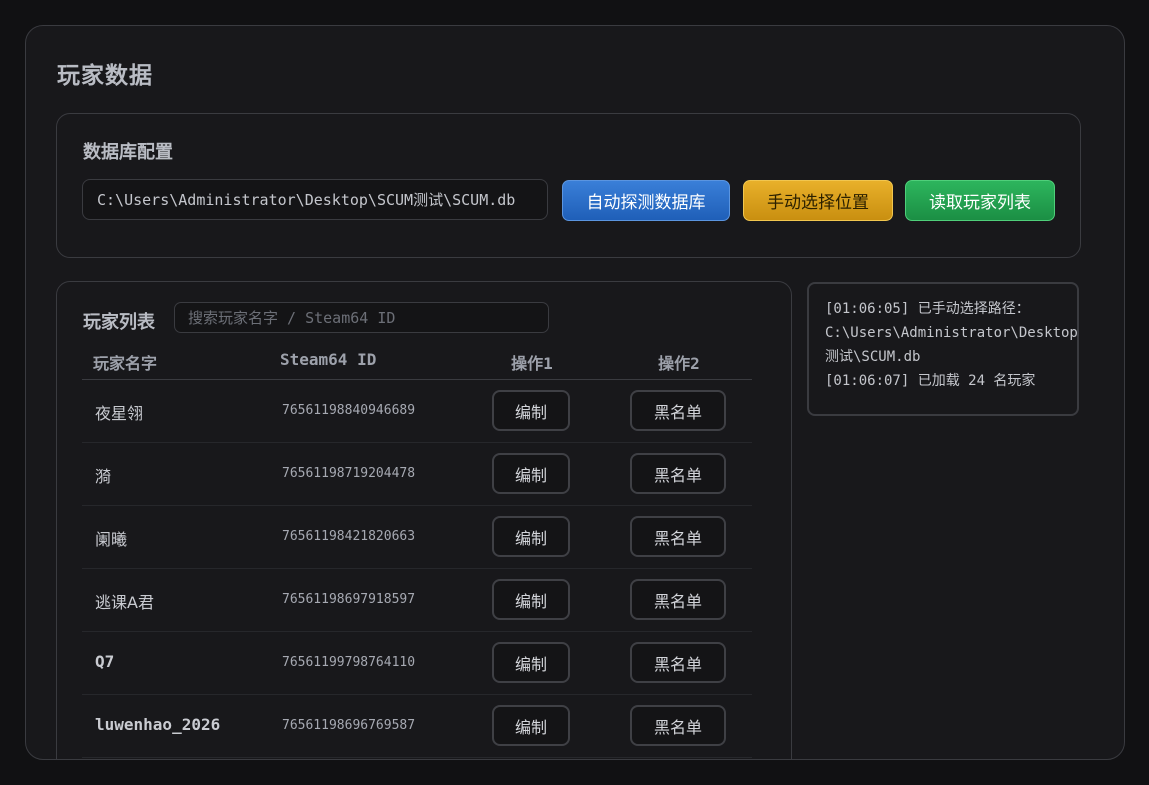  Describe the element at coordinates (646, 200) in the screenshot. I see `auto-detect-database-button: 自动探测数据库` at that location.